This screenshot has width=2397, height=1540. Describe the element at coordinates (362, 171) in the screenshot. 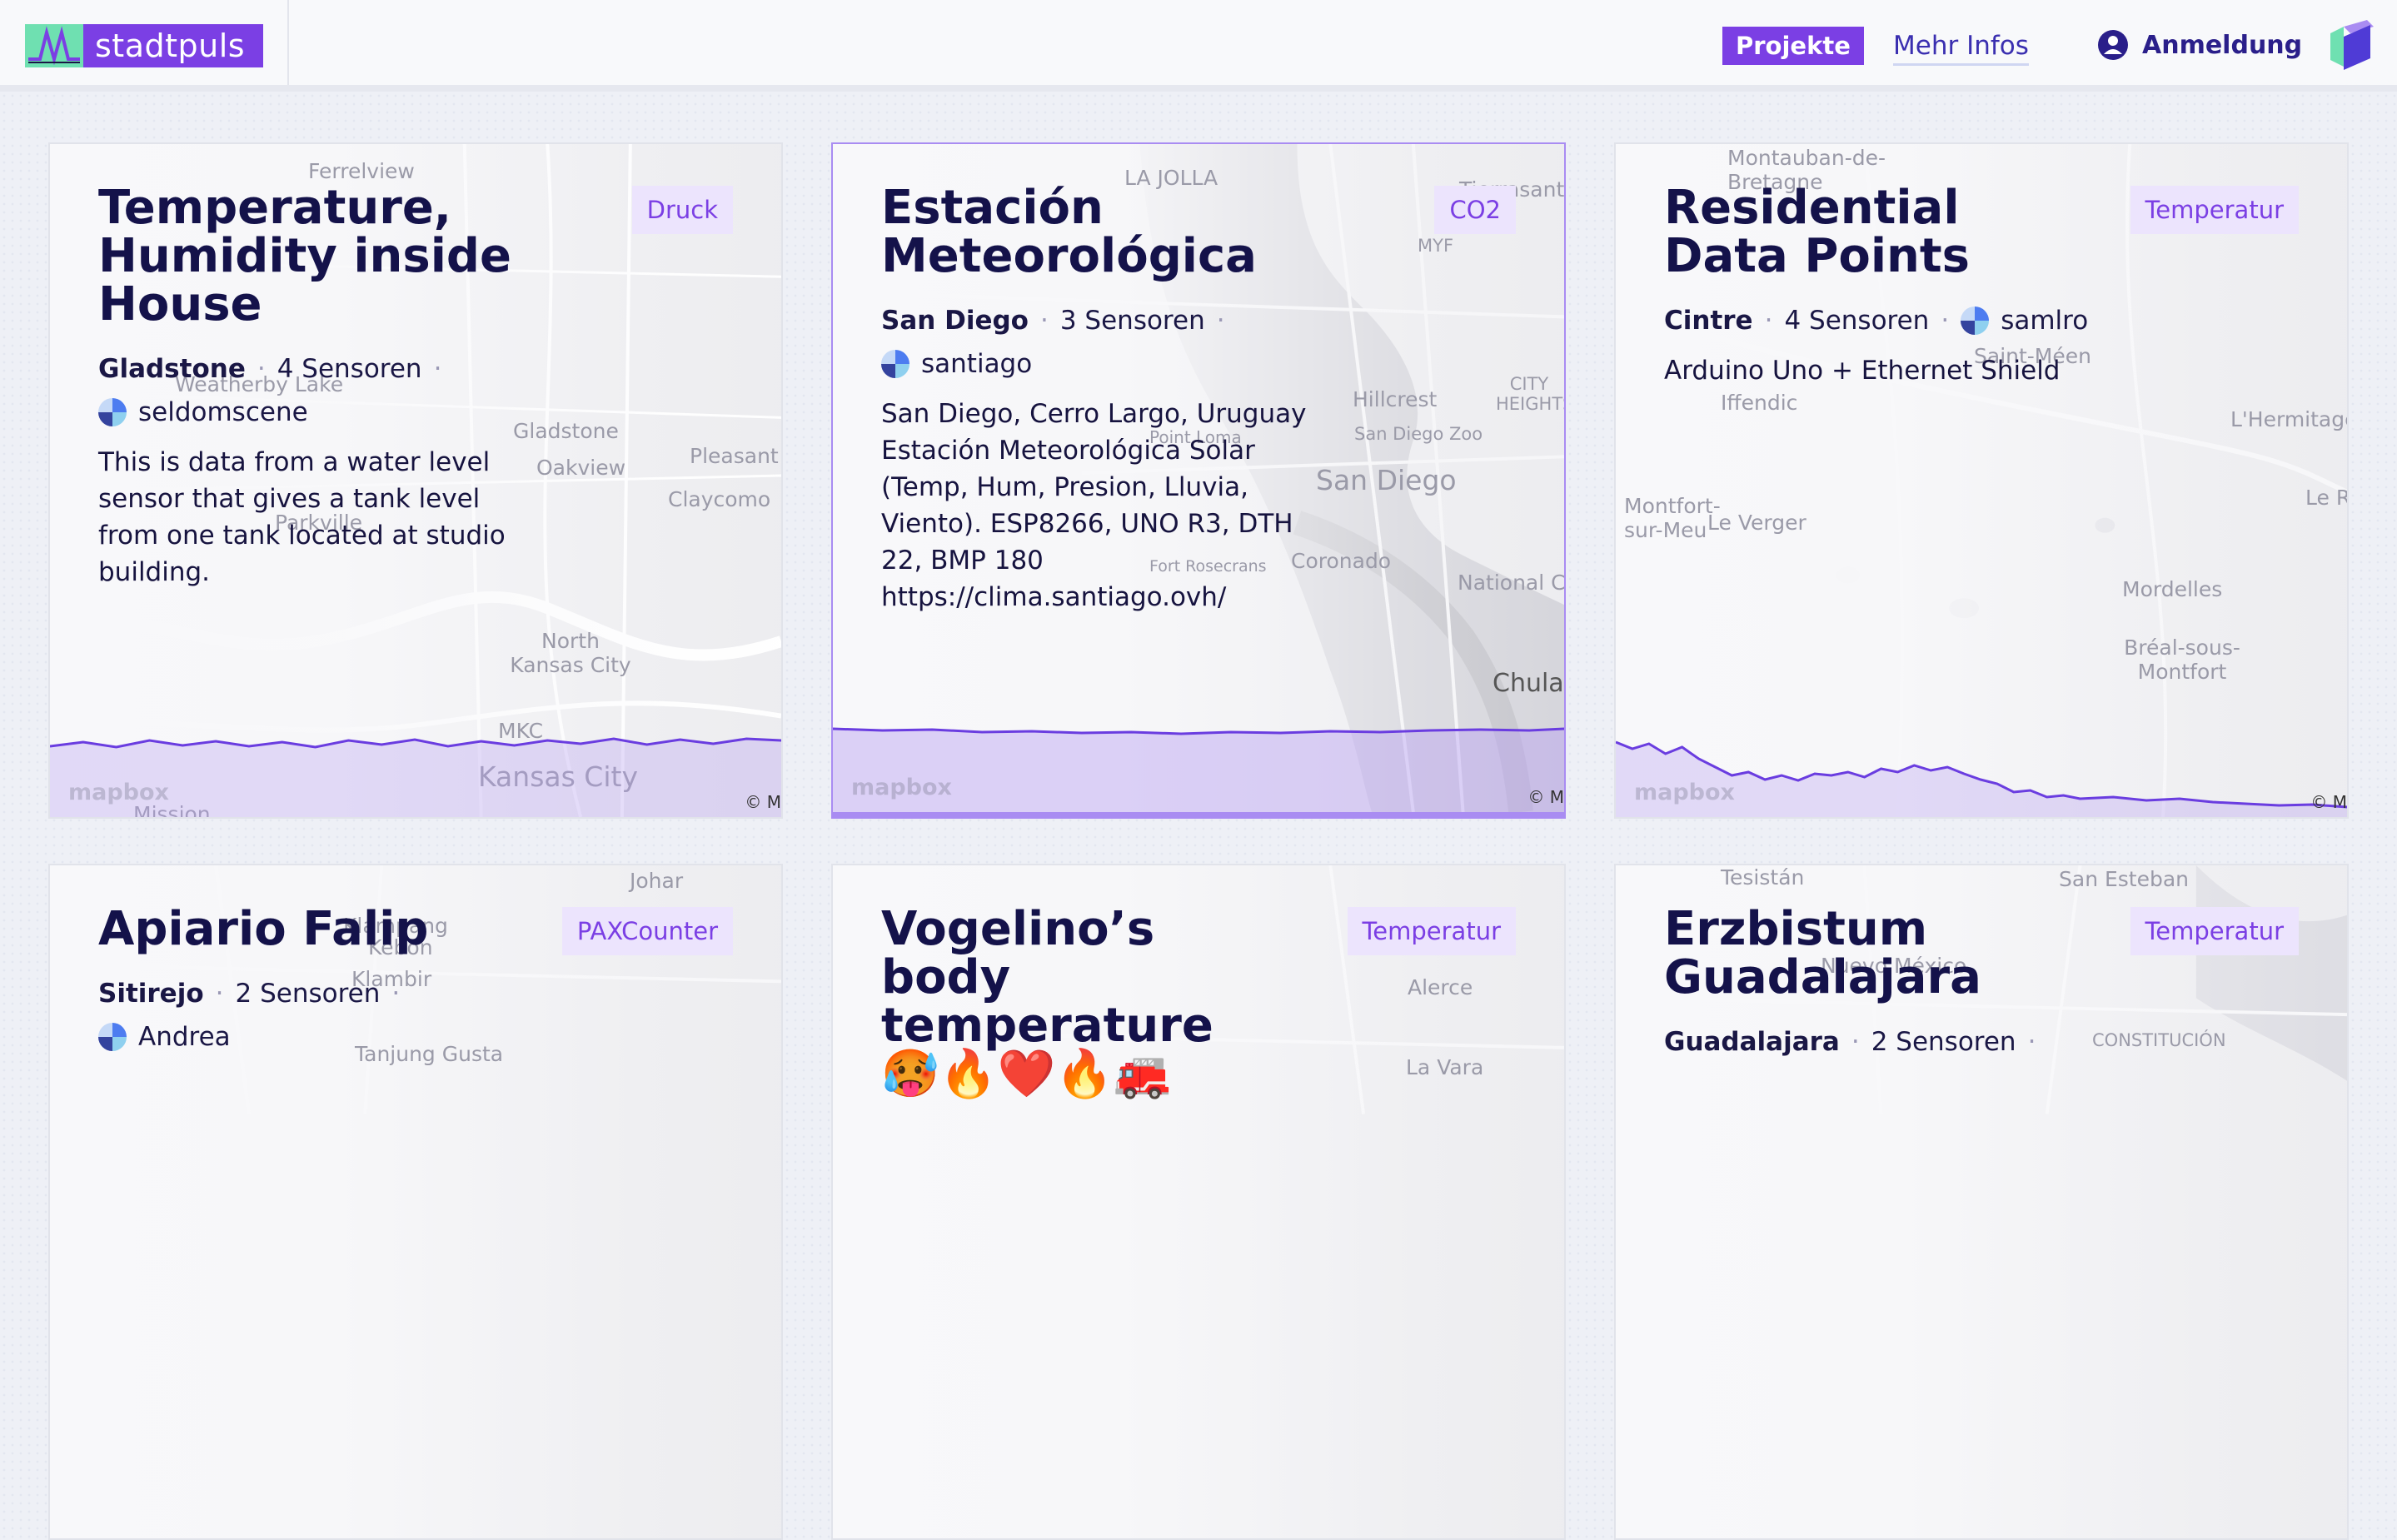

I see `map-label: Ferrelview` at that location.